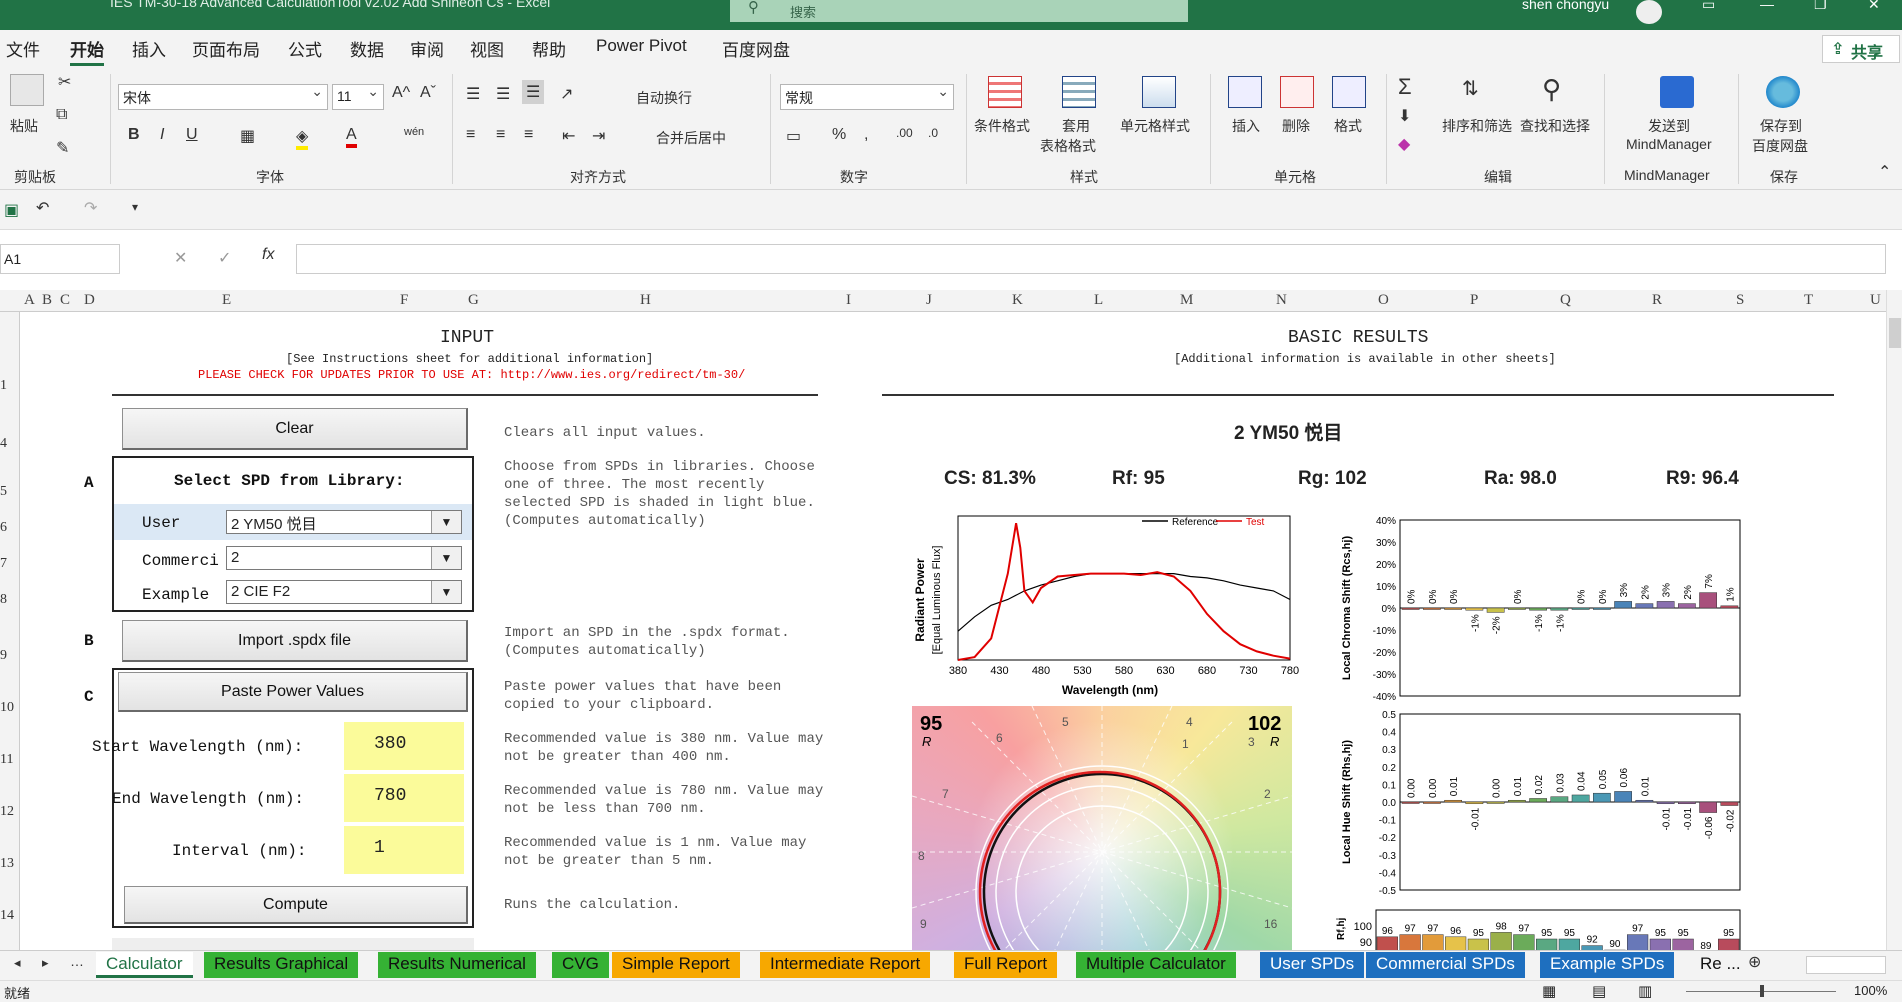 The width and height of the screenshot is (1902, 1002). What do you see at coordinates (487, 48) in the screenshot?
I see `menu-view: 视图` at bounding box center [487, 48].